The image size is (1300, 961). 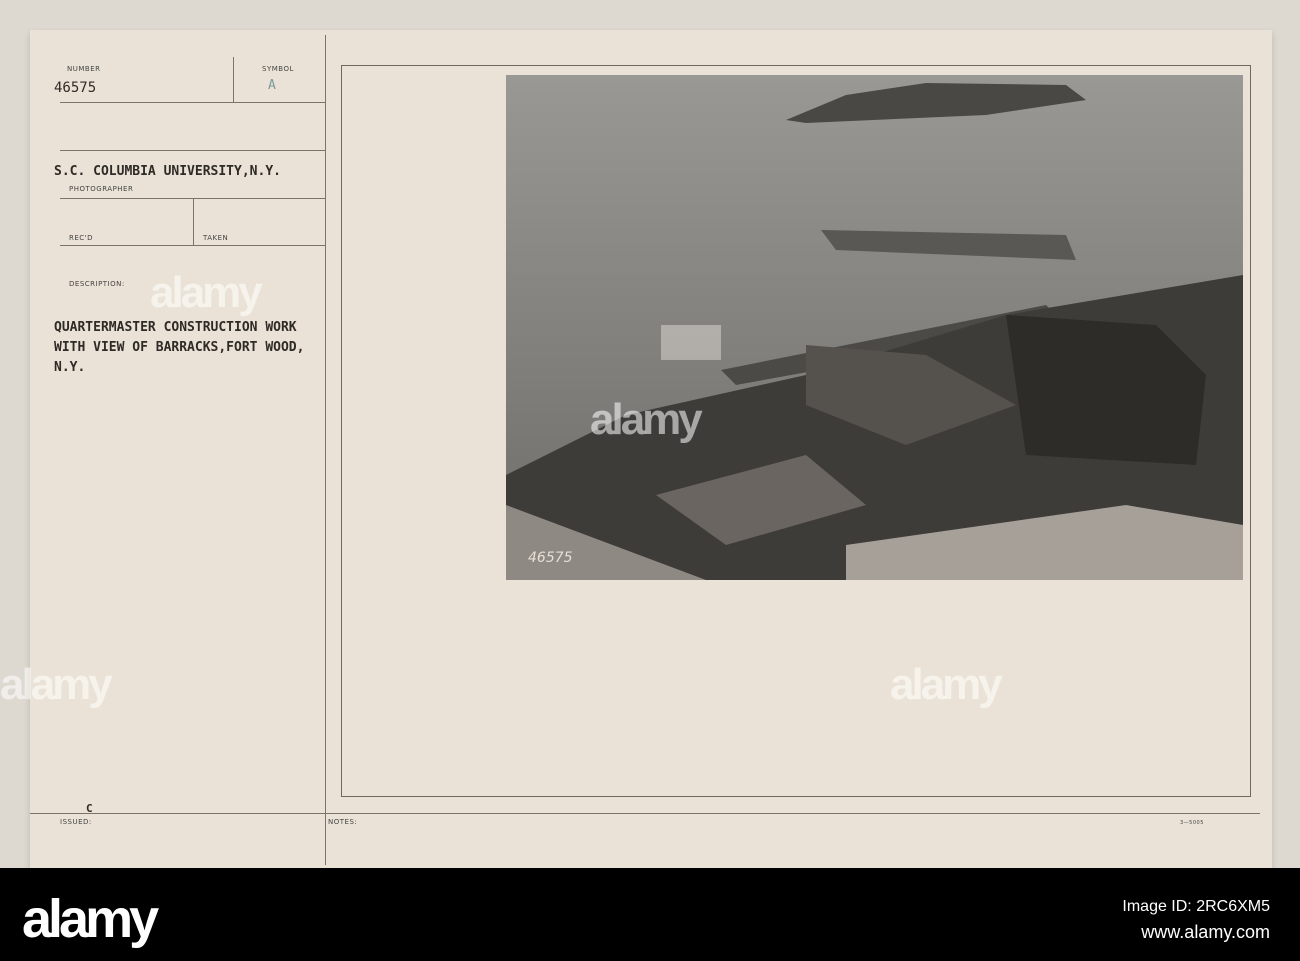 I want to click on issued-mark: C, so click(x=89, y=808).